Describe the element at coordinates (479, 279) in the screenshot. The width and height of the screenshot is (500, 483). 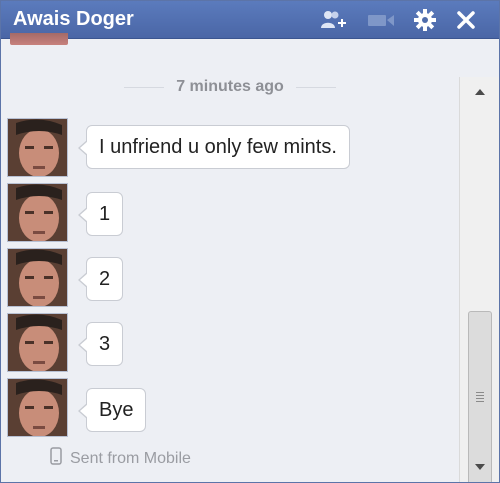
I see `scrollbar` at that location.